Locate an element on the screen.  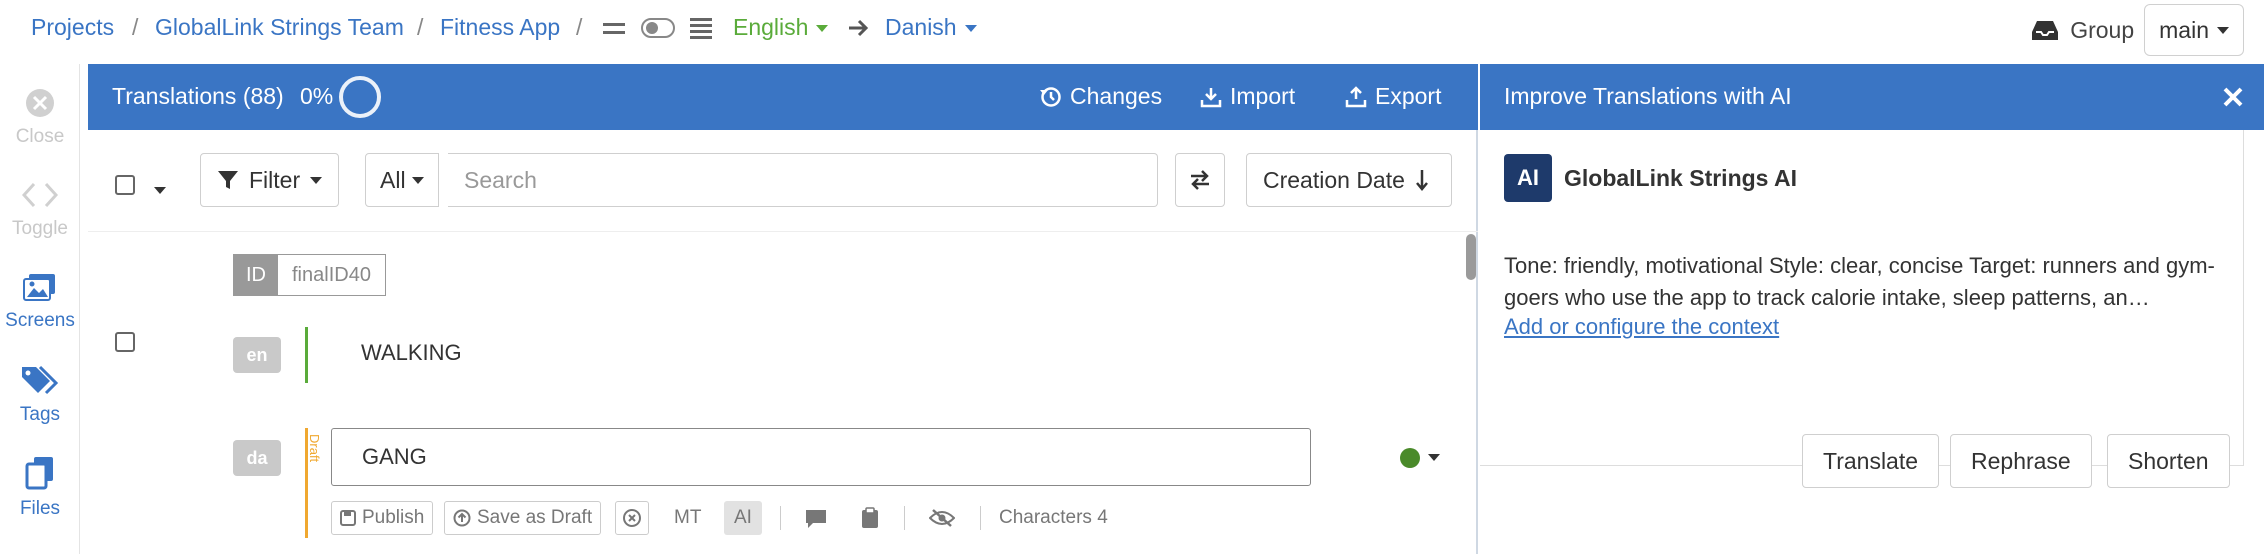
tags-icon is located at coordinates (40, 380).